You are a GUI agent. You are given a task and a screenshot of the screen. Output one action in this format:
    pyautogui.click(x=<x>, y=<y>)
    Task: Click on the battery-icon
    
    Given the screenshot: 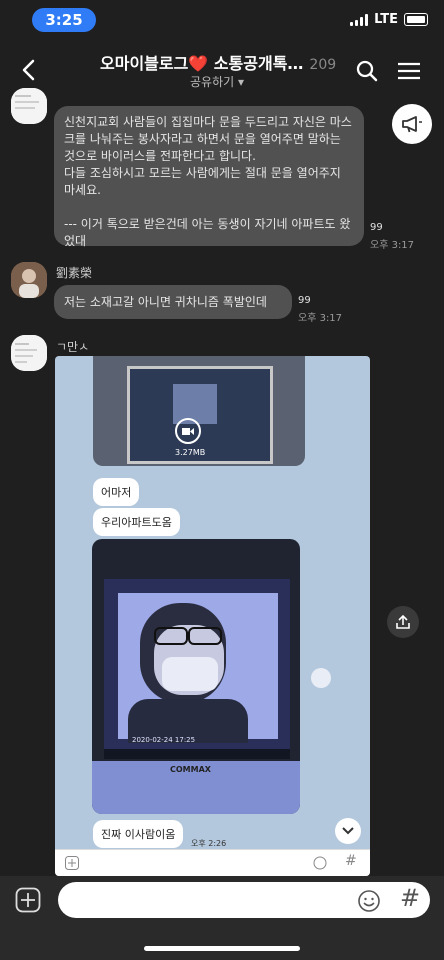 What is the action you would take?
    pyautogui.click(x=416, y=19)
    